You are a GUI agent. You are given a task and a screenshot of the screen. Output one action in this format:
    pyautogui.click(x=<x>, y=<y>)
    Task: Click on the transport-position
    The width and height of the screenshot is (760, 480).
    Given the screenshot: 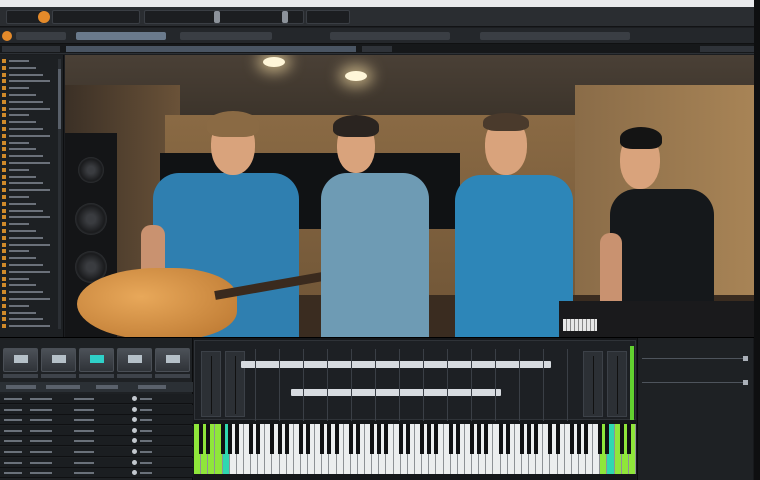 What is the action you would take?
    pyautogui.click(x=121, y=36)
    